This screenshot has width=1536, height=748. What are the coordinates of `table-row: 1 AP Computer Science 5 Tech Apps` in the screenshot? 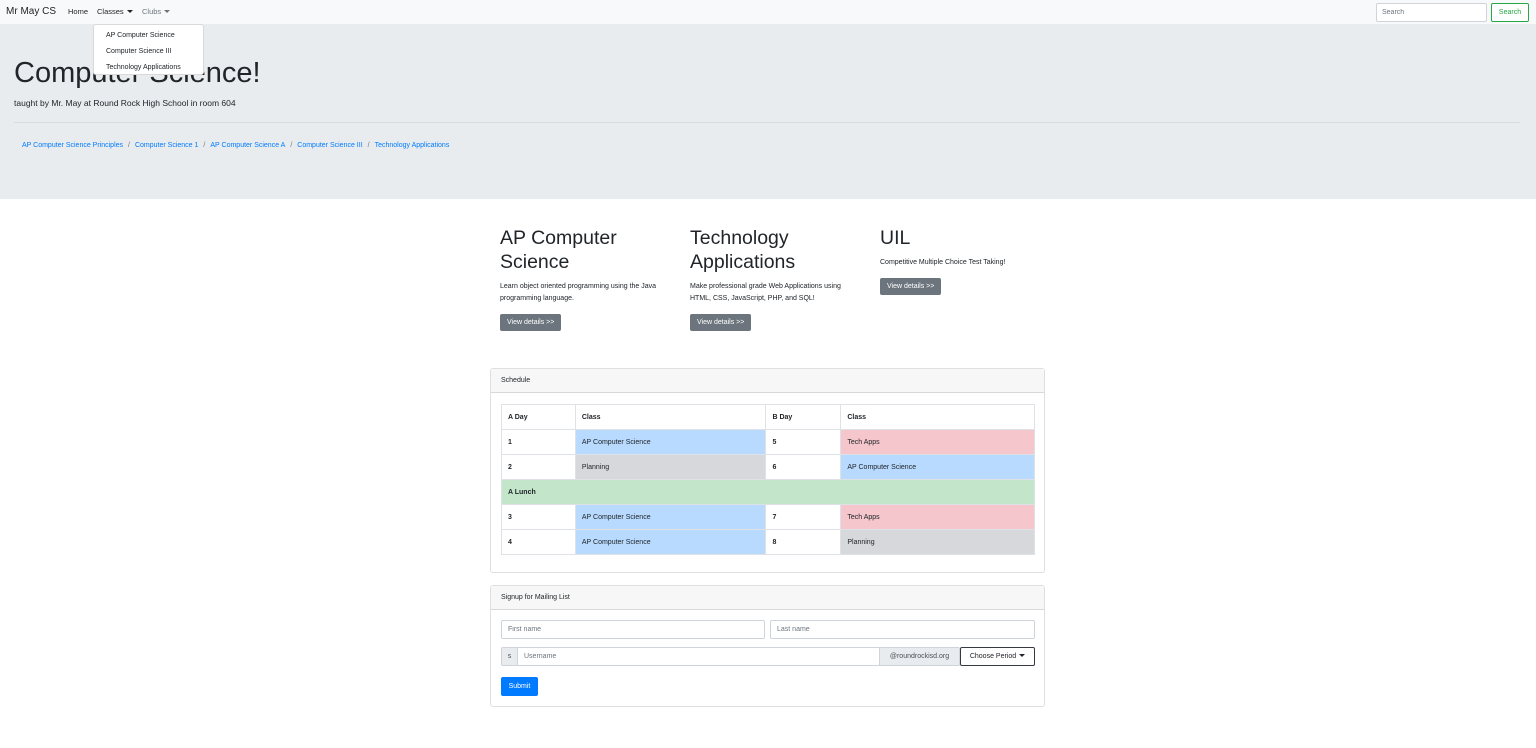 It's located at (768, 442).